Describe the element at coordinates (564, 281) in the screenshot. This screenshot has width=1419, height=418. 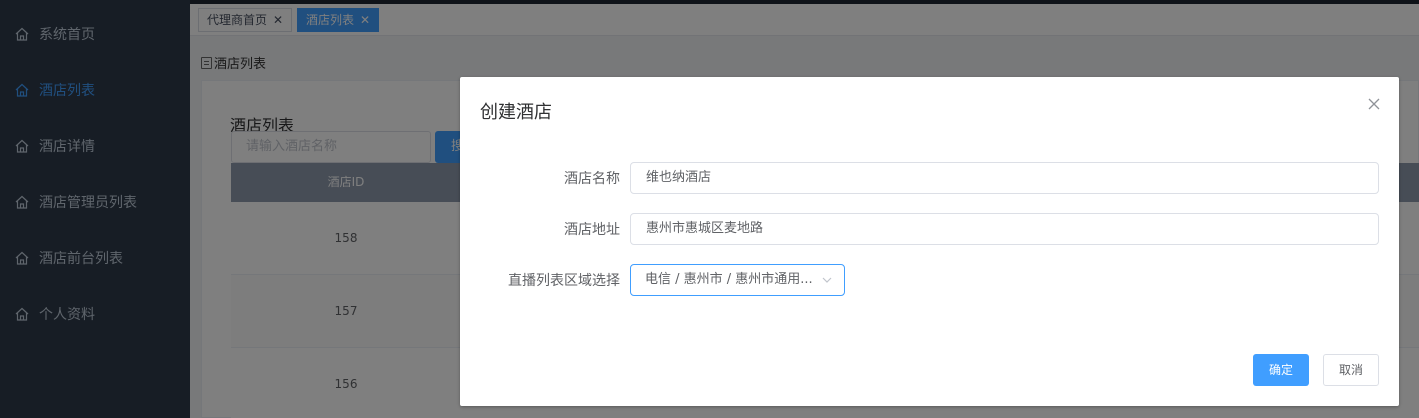
I see `region-select-label: 直播列表区域选择` at that location.